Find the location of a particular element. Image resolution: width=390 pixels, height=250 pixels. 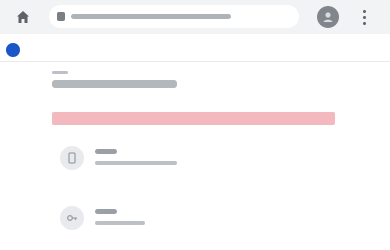

account-circle-icon is located at coordinates (328, 17).